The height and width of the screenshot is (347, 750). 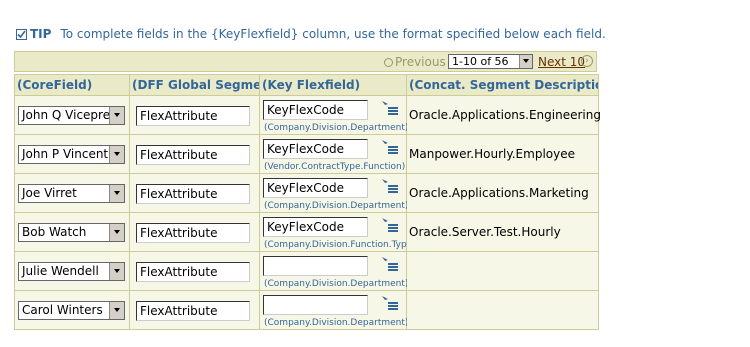 What do you see at coordinates (388, 62) in the screenshot?
I see `previous-circle-icon` at bounding box center [388, 62].